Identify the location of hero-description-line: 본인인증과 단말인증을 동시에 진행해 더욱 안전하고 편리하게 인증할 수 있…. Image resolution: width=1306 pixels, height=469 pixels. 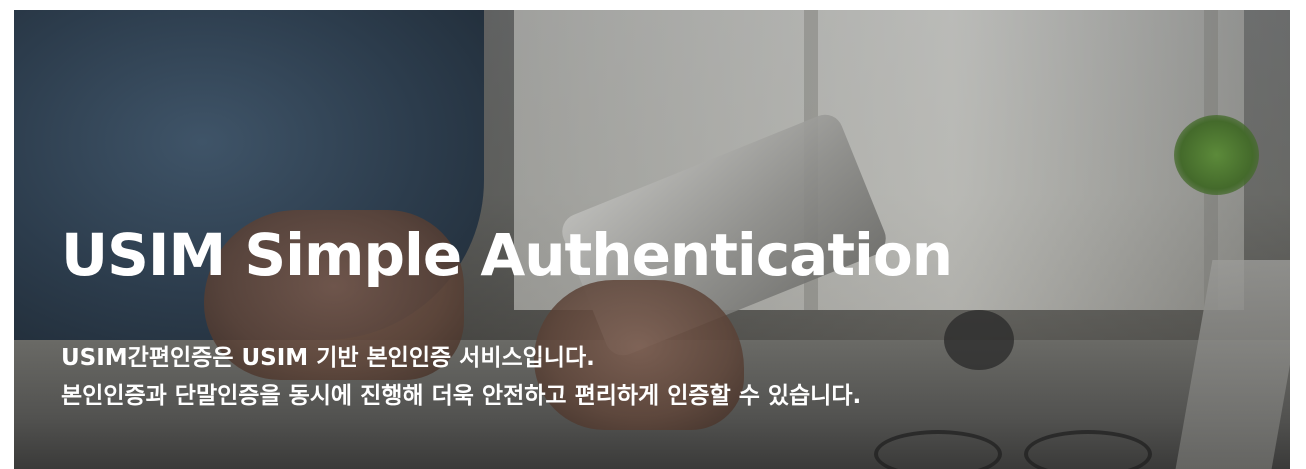
(461, 396).